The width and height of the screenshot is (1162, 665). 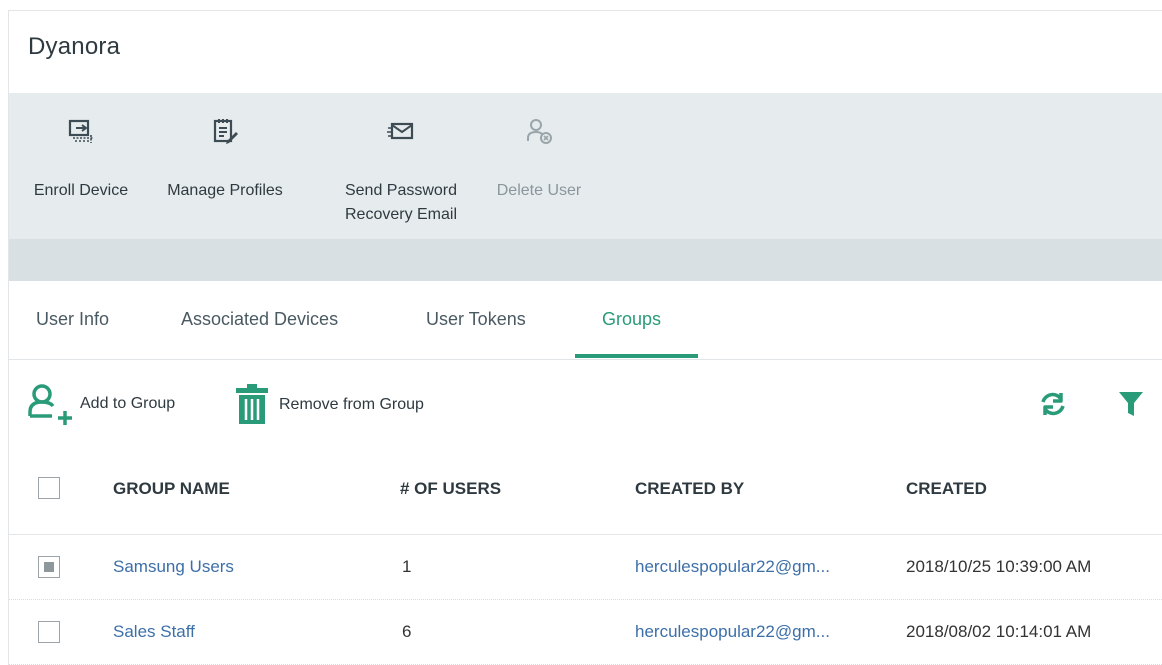 I want to click on envelope-icon, so click(x=401, y=131).